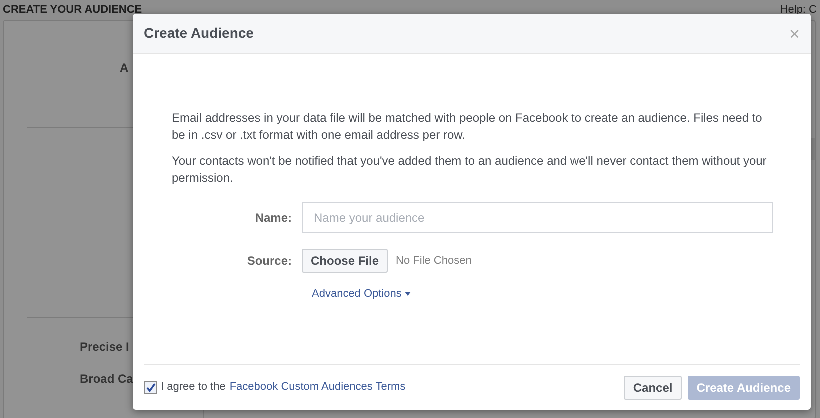  What do you see at coordinates (273, 218) in the screenshot?
I see `name-label: Name:` at bounding box center [273, 218].